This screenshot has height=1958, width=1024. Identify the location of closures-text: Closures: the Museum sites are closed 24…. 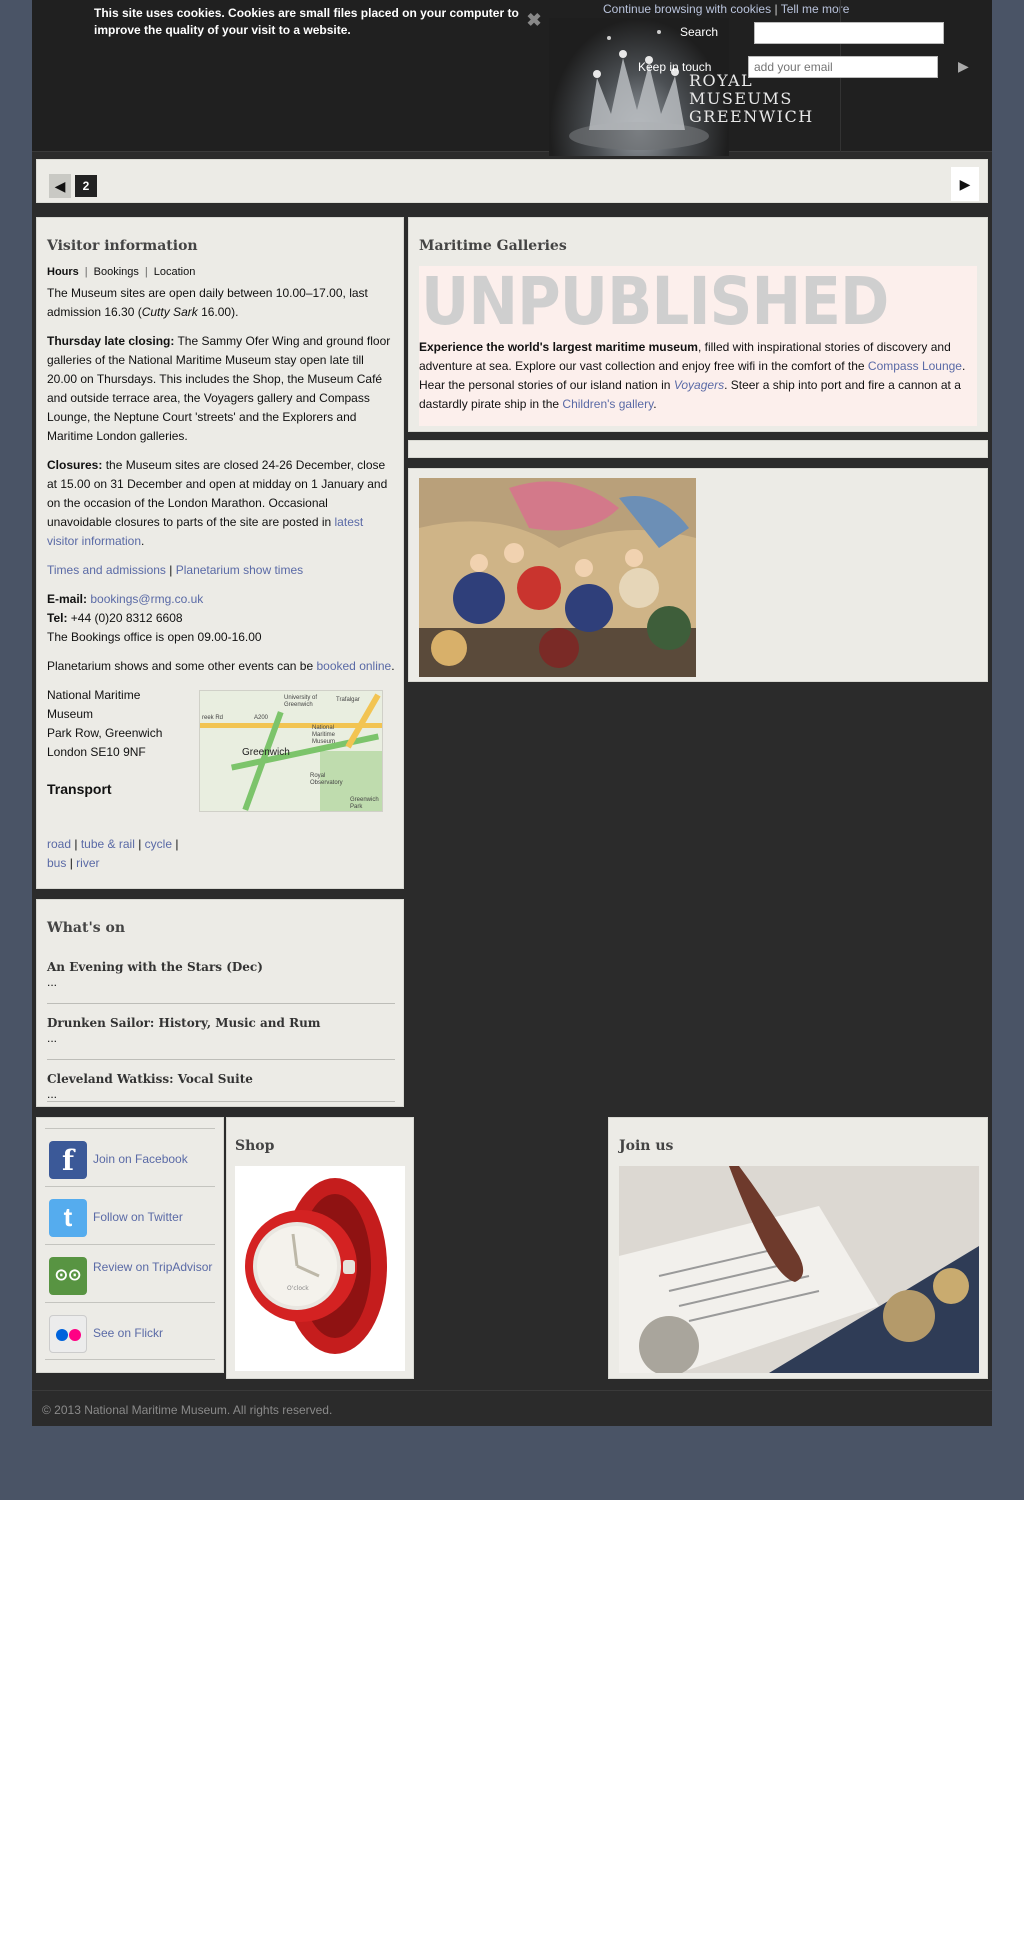
(217, 503).